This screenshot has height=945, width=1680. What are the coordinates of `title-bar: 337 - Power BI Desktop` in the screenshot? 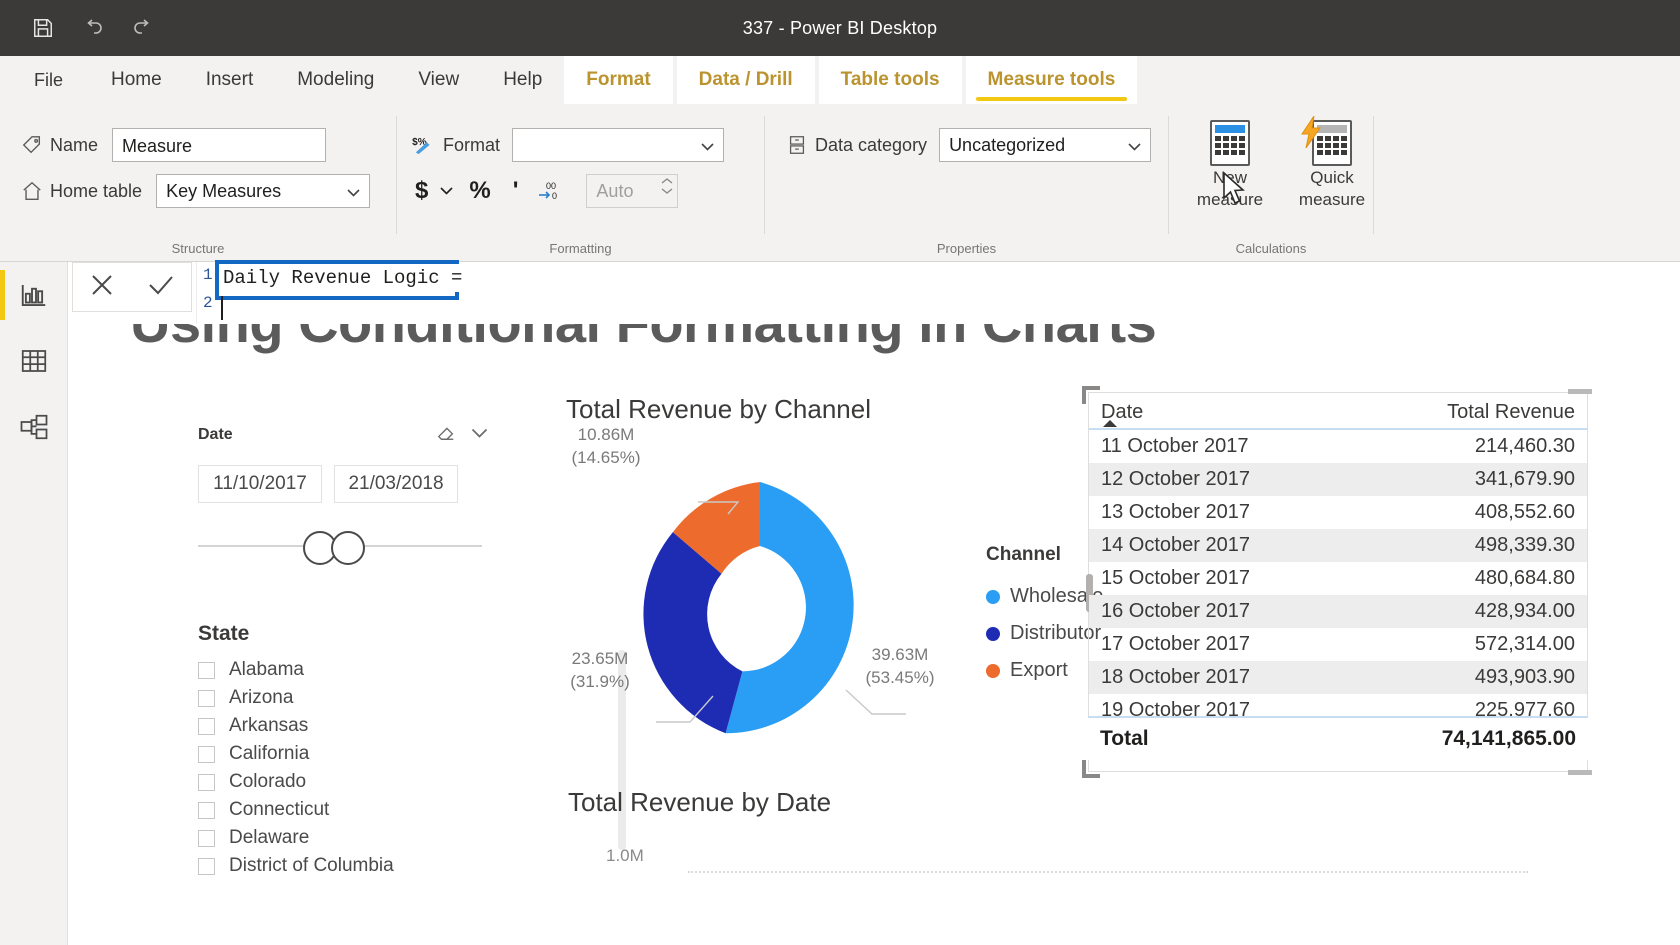 It's located at (840, 28).